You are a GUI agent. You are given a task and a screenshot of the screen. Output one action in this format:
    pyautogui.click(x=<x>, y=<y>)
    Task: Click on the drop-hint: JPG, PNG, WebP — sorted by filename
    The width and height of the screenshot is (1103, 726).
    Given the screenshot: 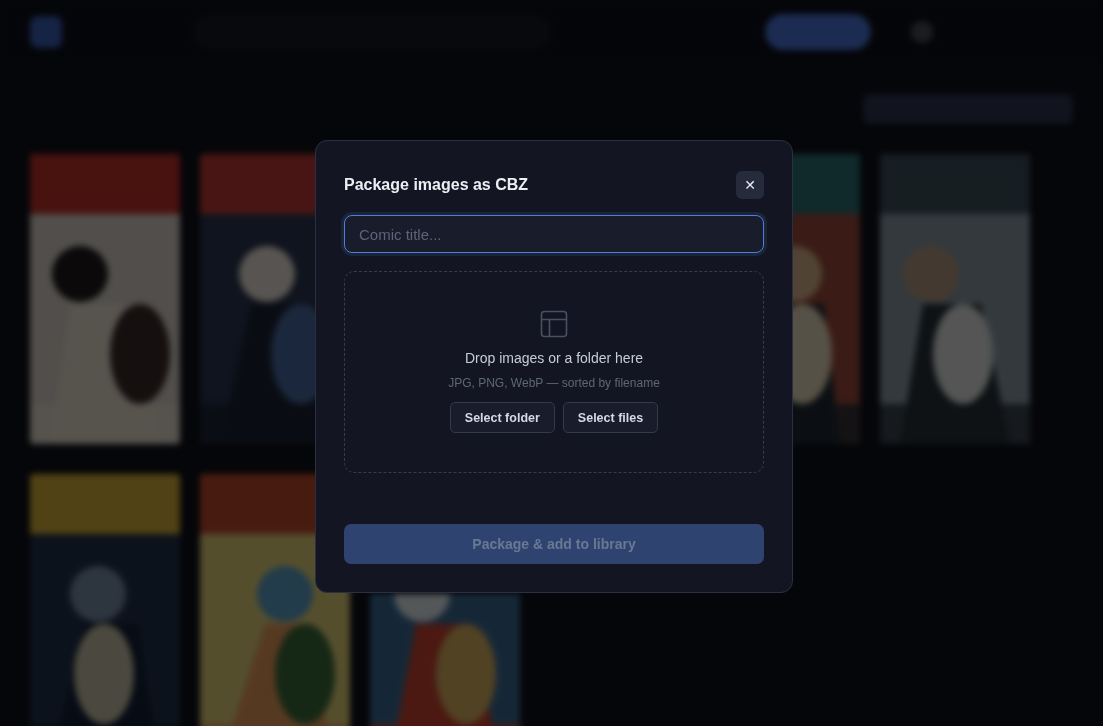 What is the action you would take?
    pyautogui.click(x=554, y=383)
    